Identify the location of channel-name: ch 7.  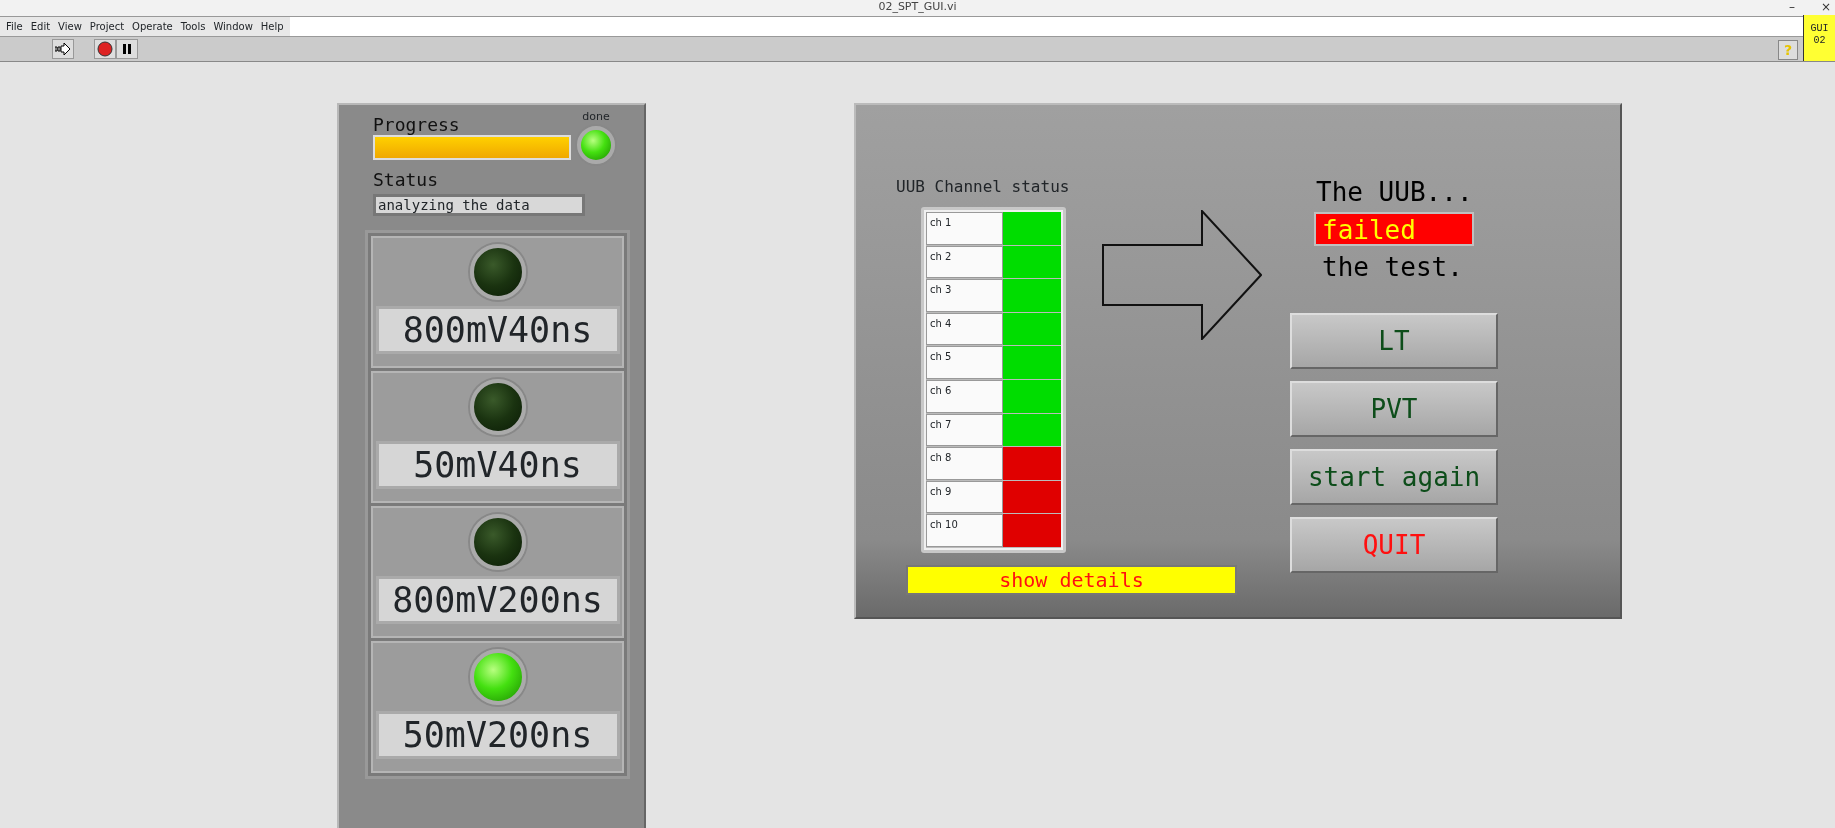
(964, 430).